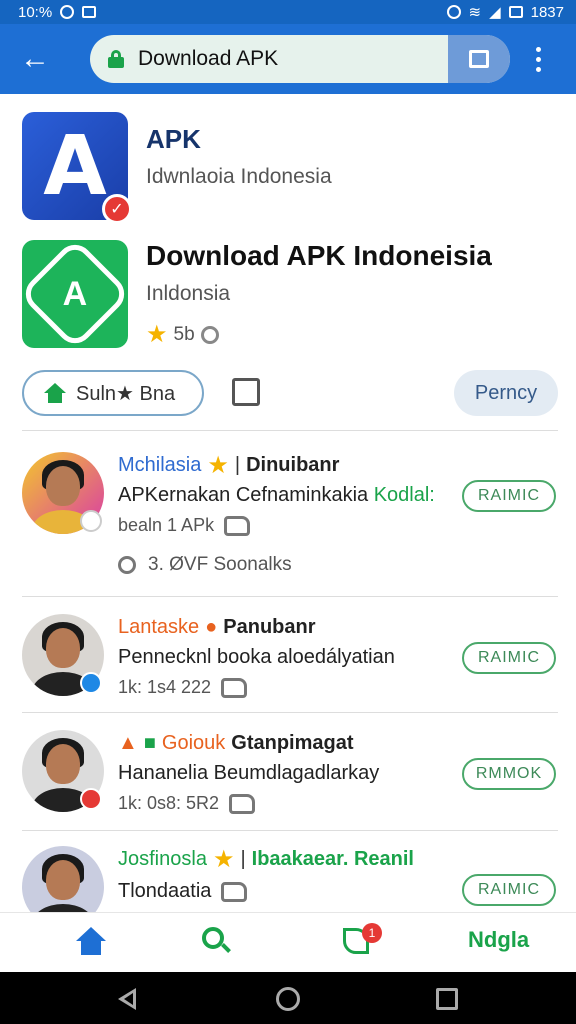 This screenshot has width=576, height=1024. Describe the element at coordinates (319, 255) in the screenshot. I see `app-name: Download APK Indoneisia` at that location.